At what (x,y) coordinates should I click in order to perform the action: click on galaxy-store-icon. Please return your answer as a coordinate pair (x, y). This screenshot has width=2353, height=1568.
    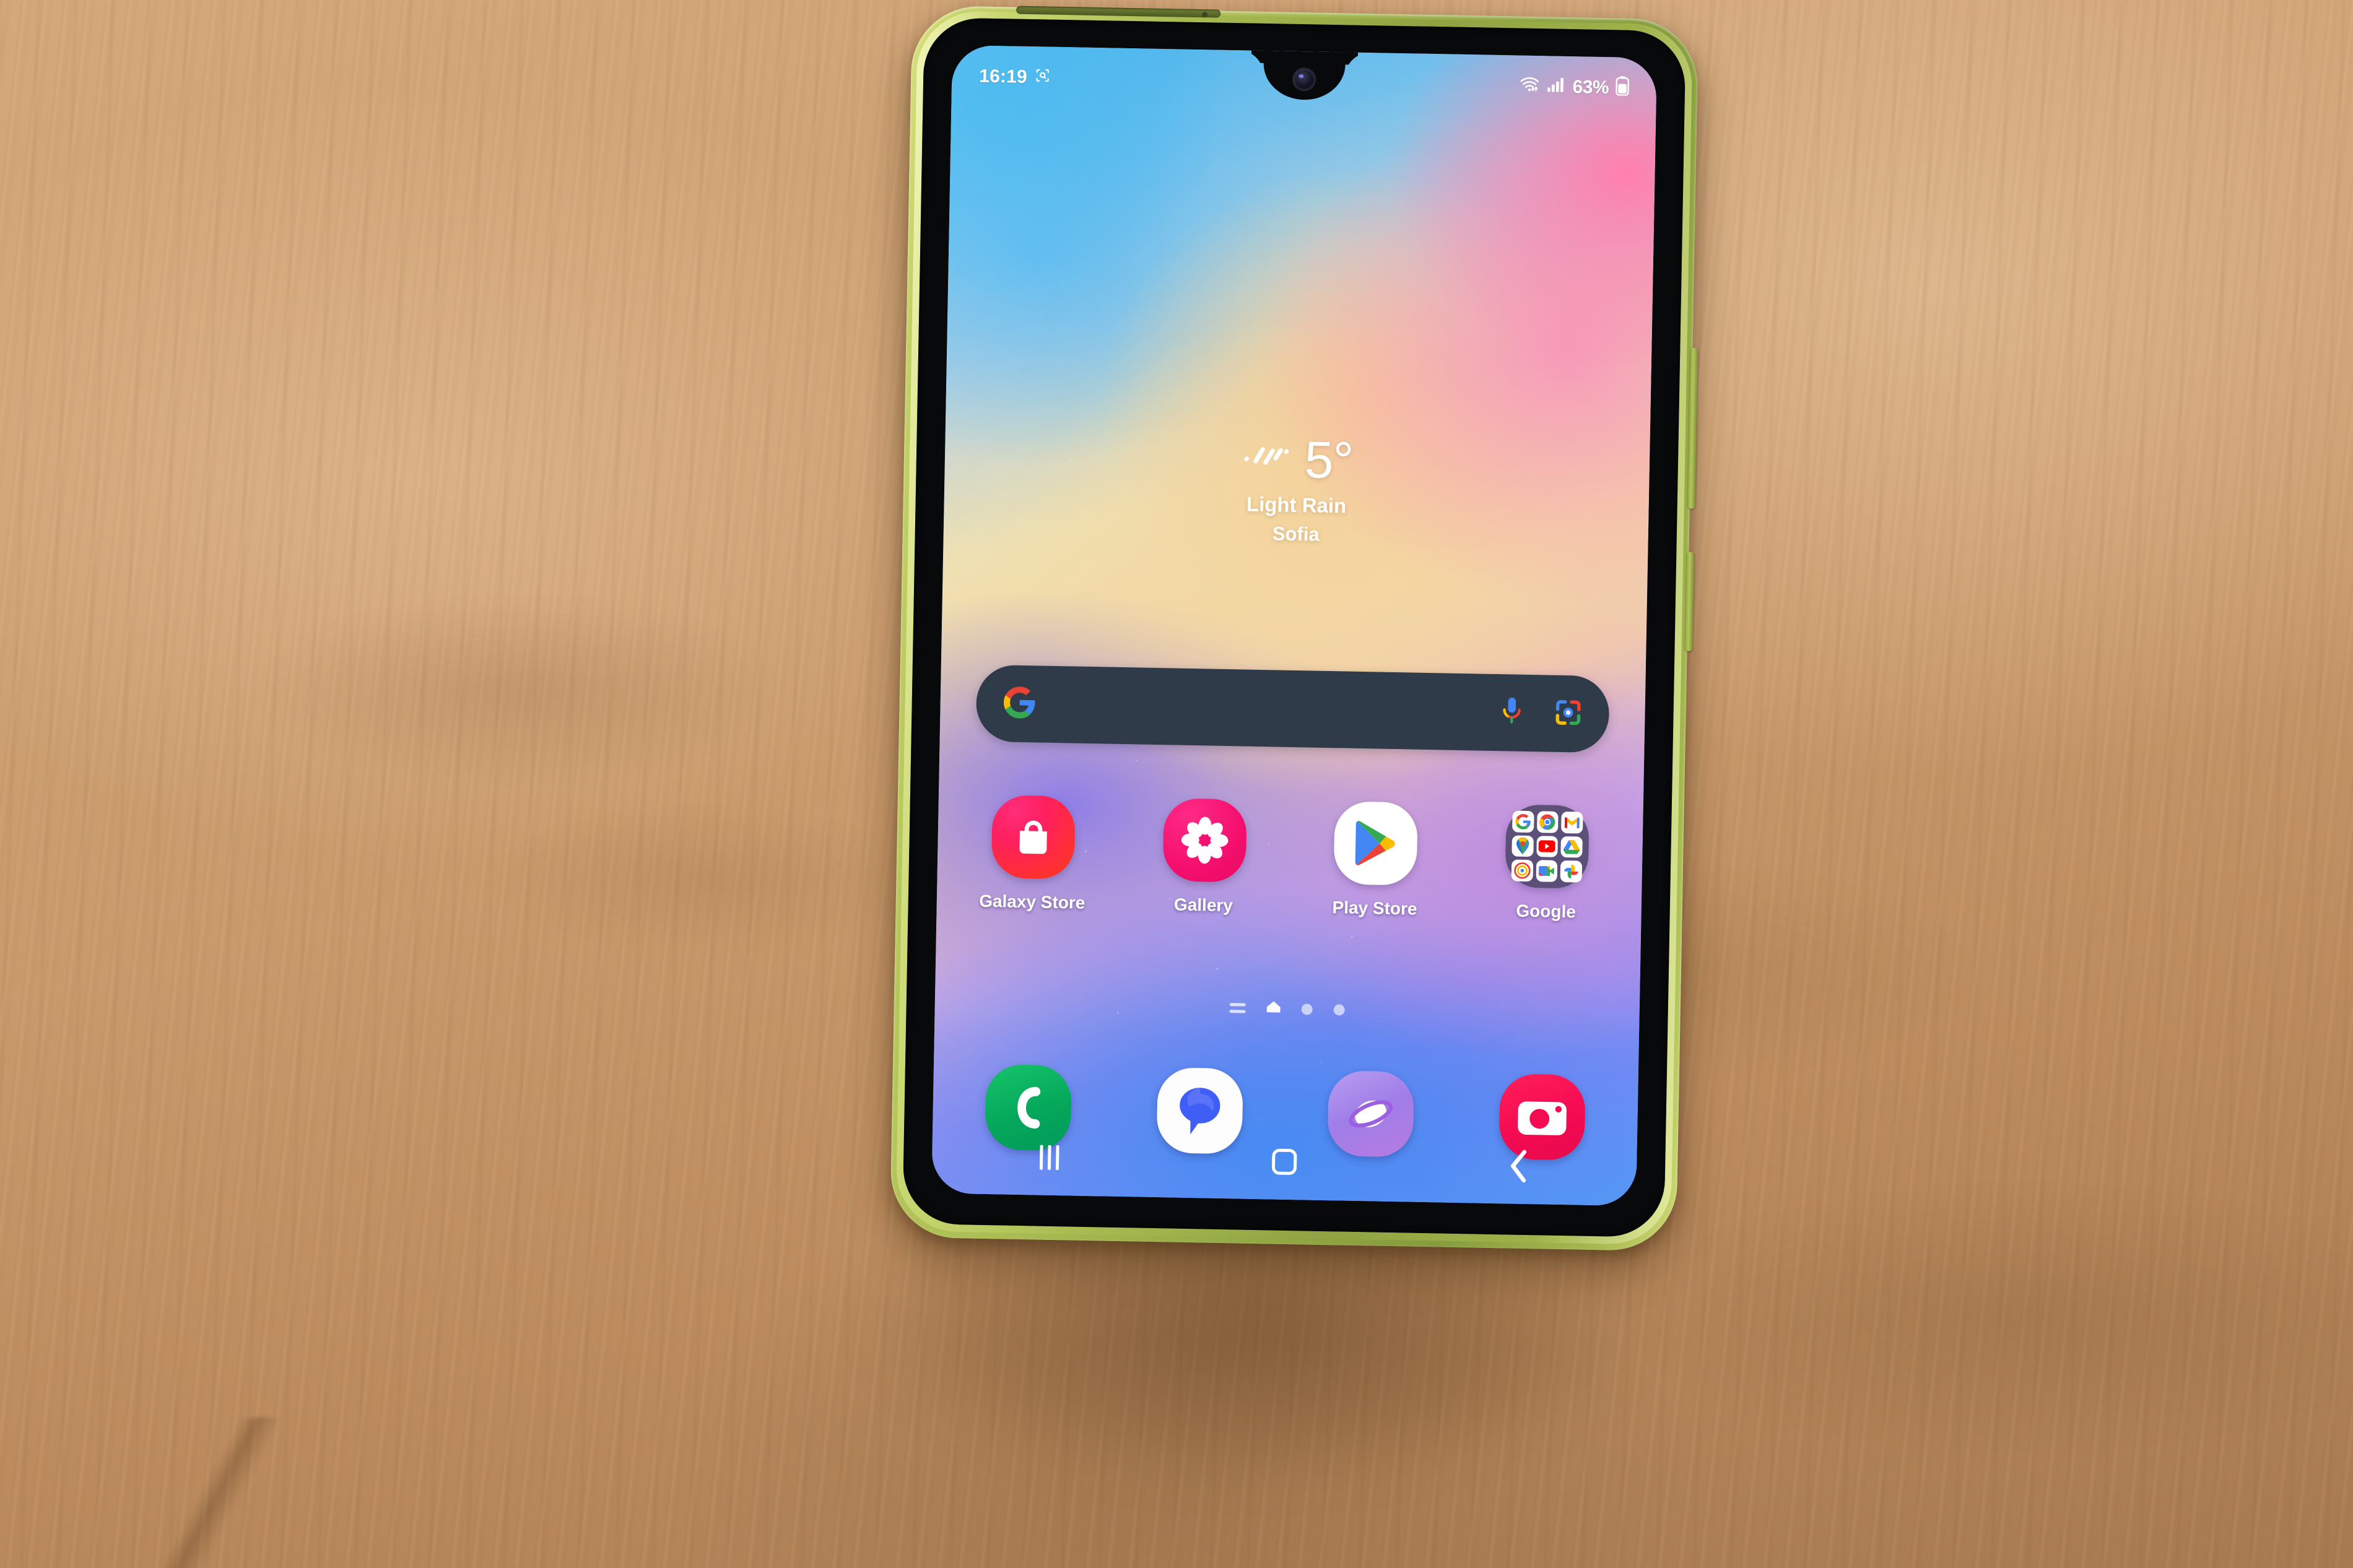
    Looking at the image, I should click on (1033, 837).